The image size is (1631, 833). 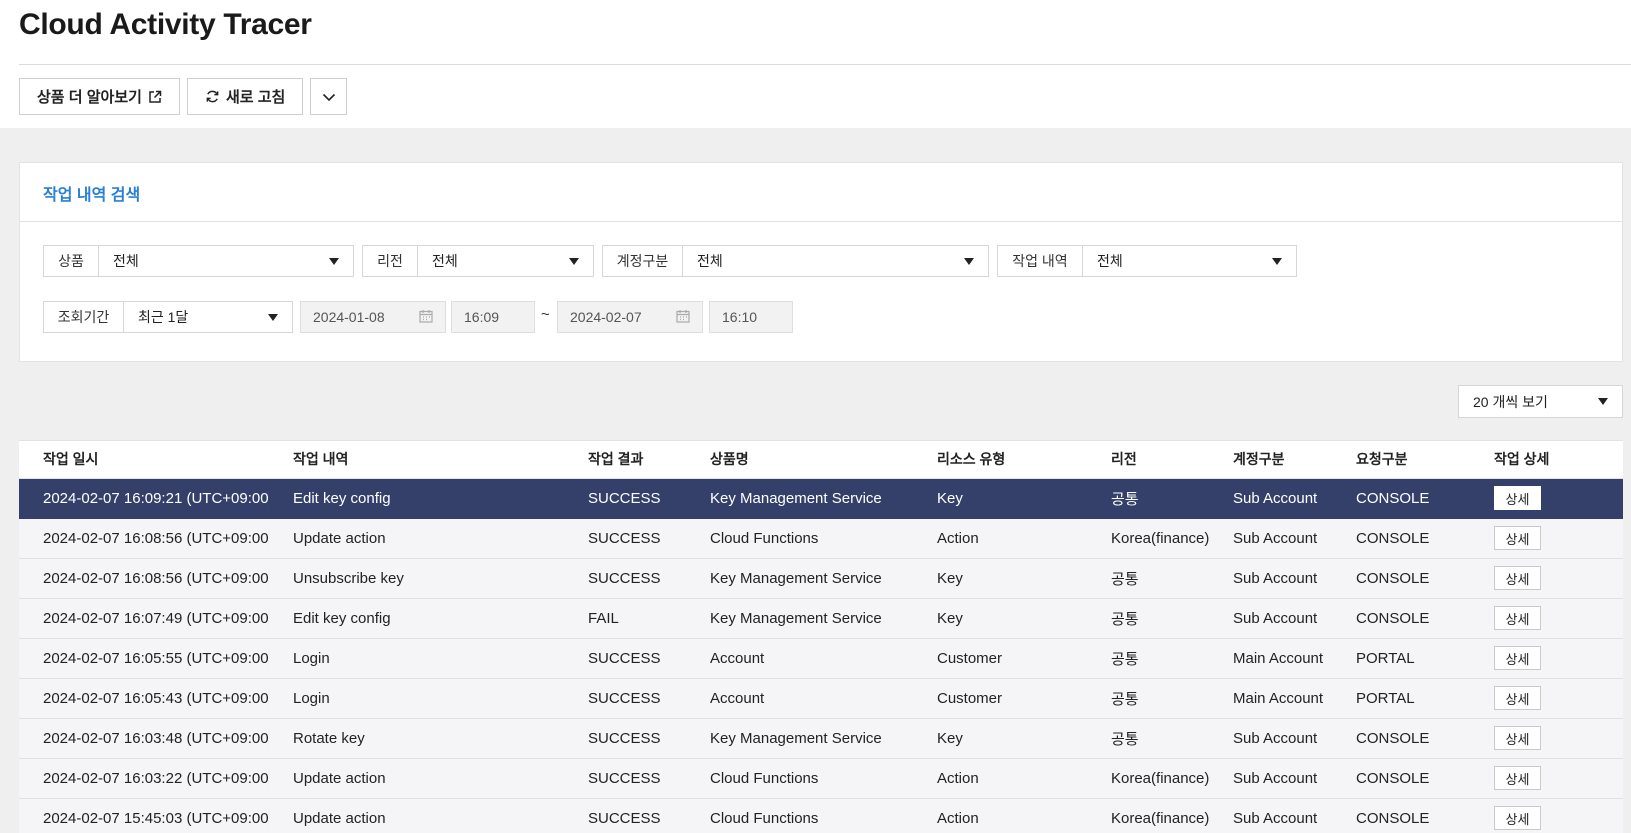 I want to click on external-link-icon, so click(x=155, y=97).